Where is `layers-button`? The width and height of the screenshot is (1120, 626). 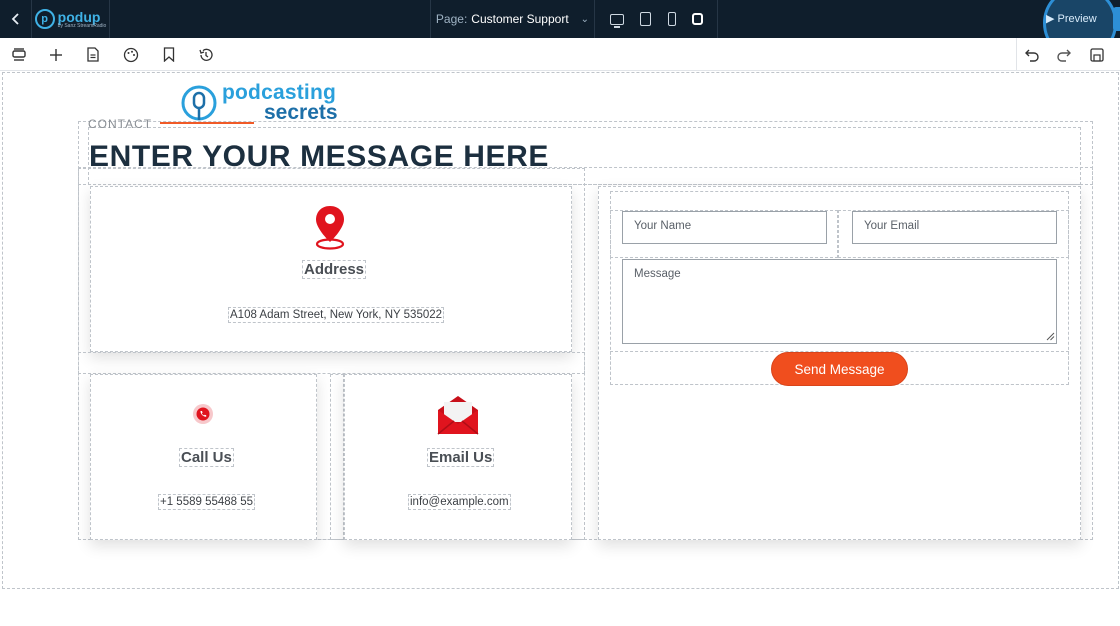
layers-button is located at coordinates (19, 54).